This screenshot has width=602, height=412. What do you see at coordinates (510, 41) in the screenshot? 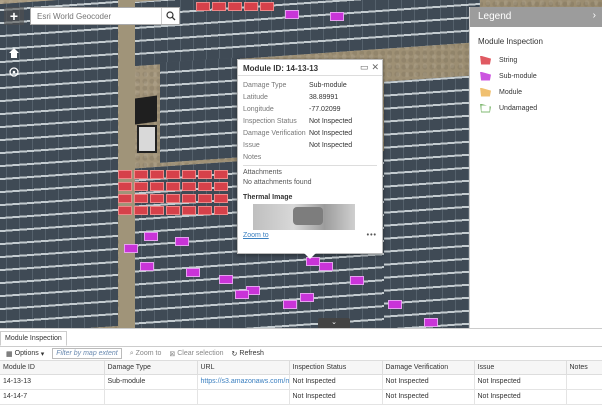
I see `legend-layer-title: Module Inspection` at bounding box center [510, 41].